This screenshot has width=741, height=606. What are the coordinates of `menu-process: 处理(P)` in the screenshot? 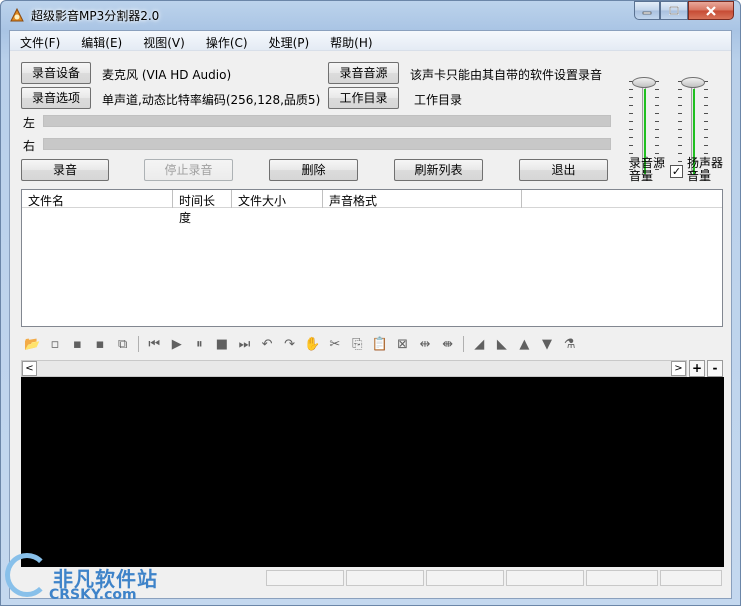 It's located at (290, 40).